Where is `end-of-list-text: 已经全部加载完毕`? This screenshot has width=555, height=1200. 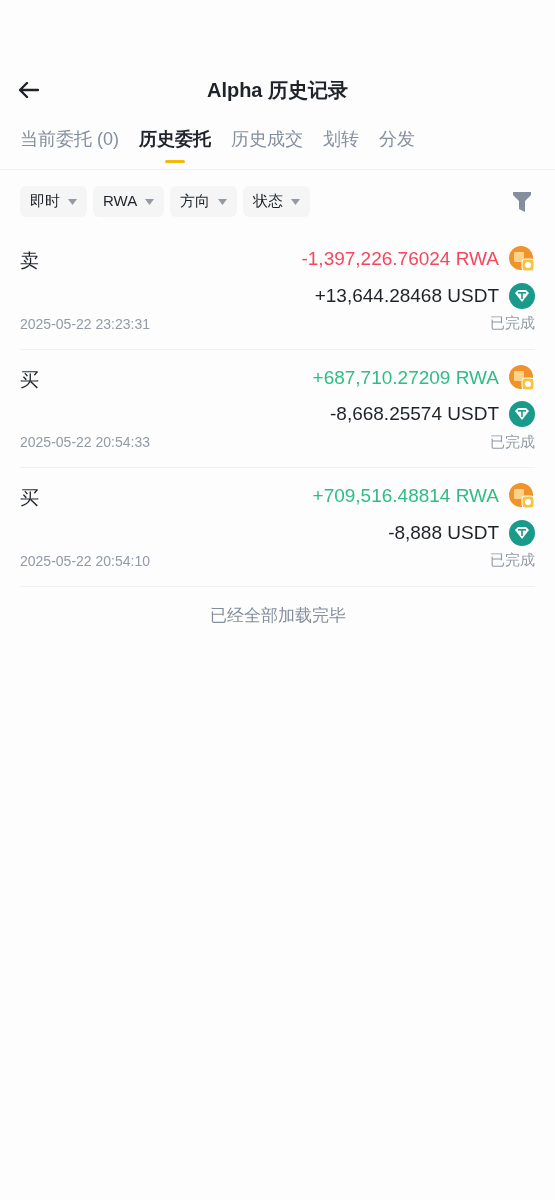
end-of-list-text: 已经全部加载完毕 is located at coordinates (277, 615).